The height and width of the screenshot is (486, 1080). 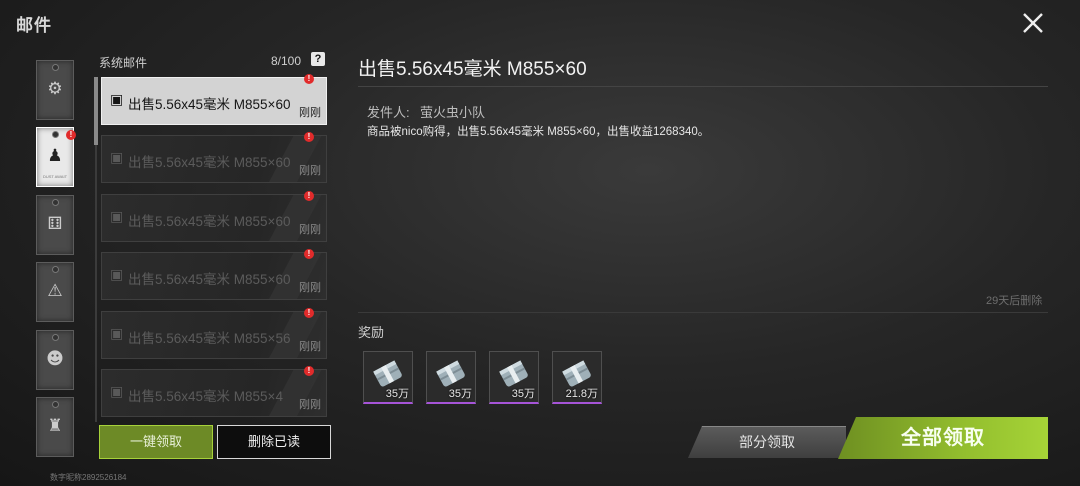 I want to click on delete-read-button: 删除已读, so click(x=274, y=442).